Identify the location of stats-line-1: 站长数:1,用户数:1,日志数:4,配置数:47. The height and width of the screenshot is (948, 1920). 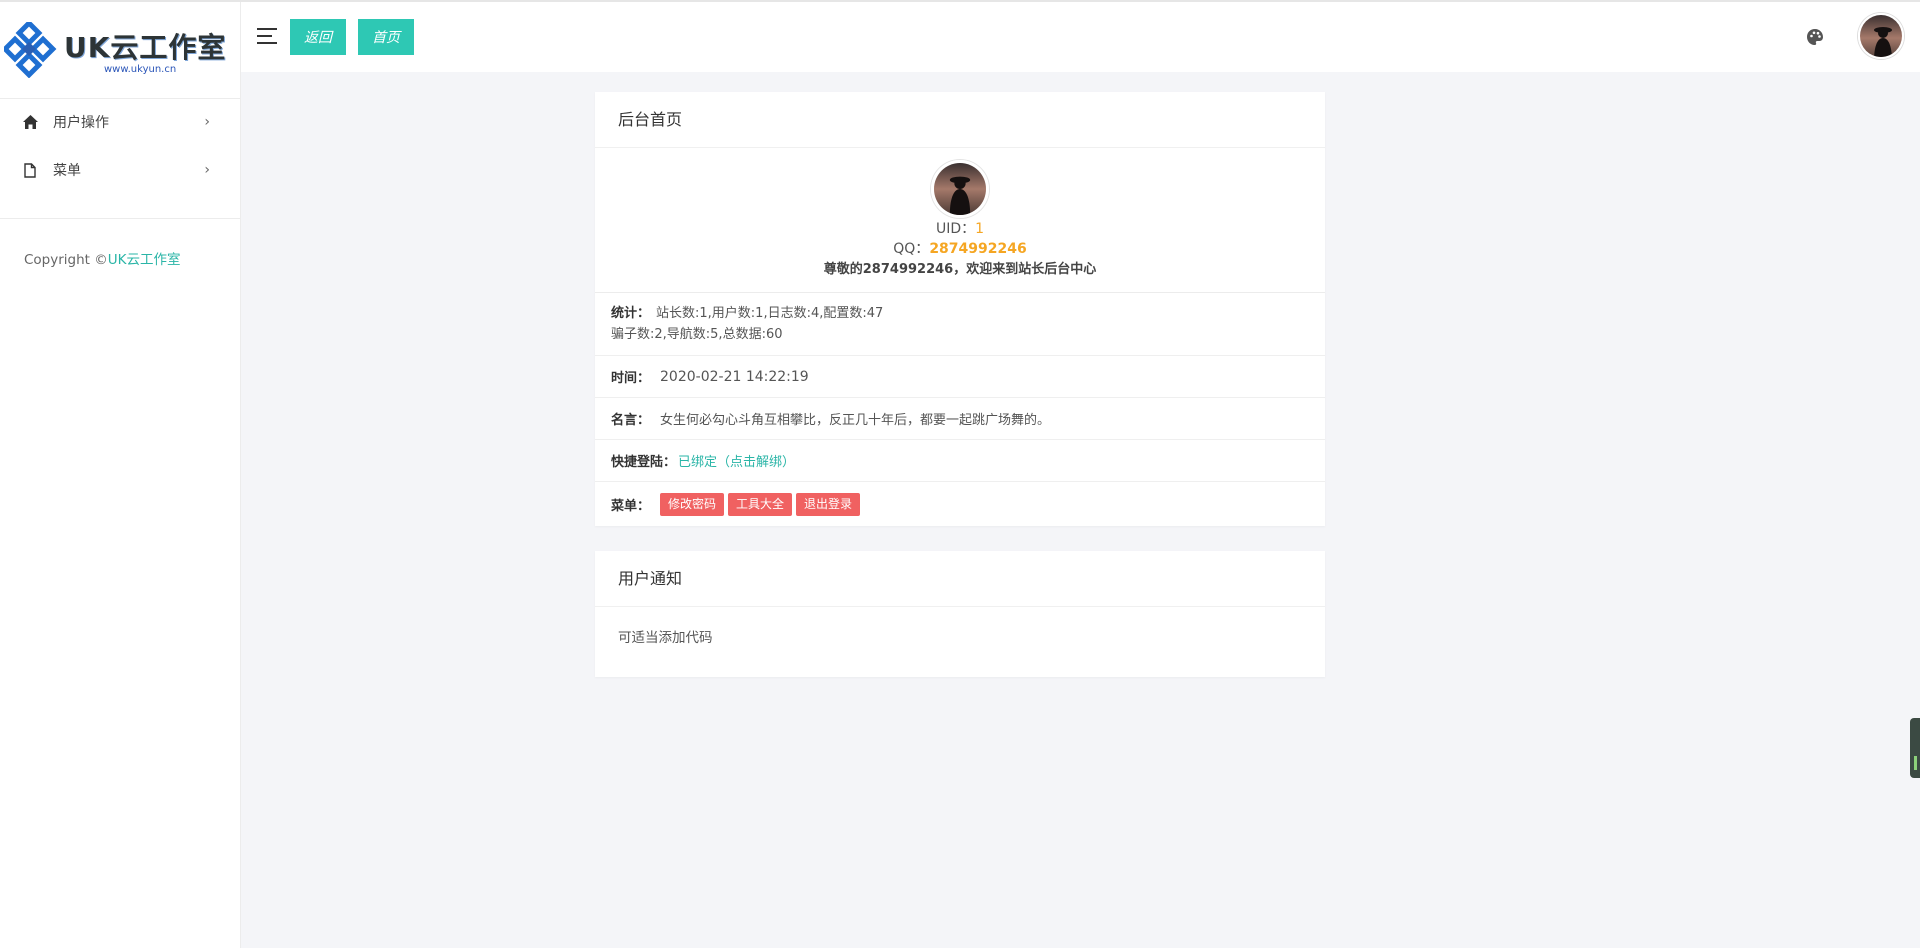
(770, 313).